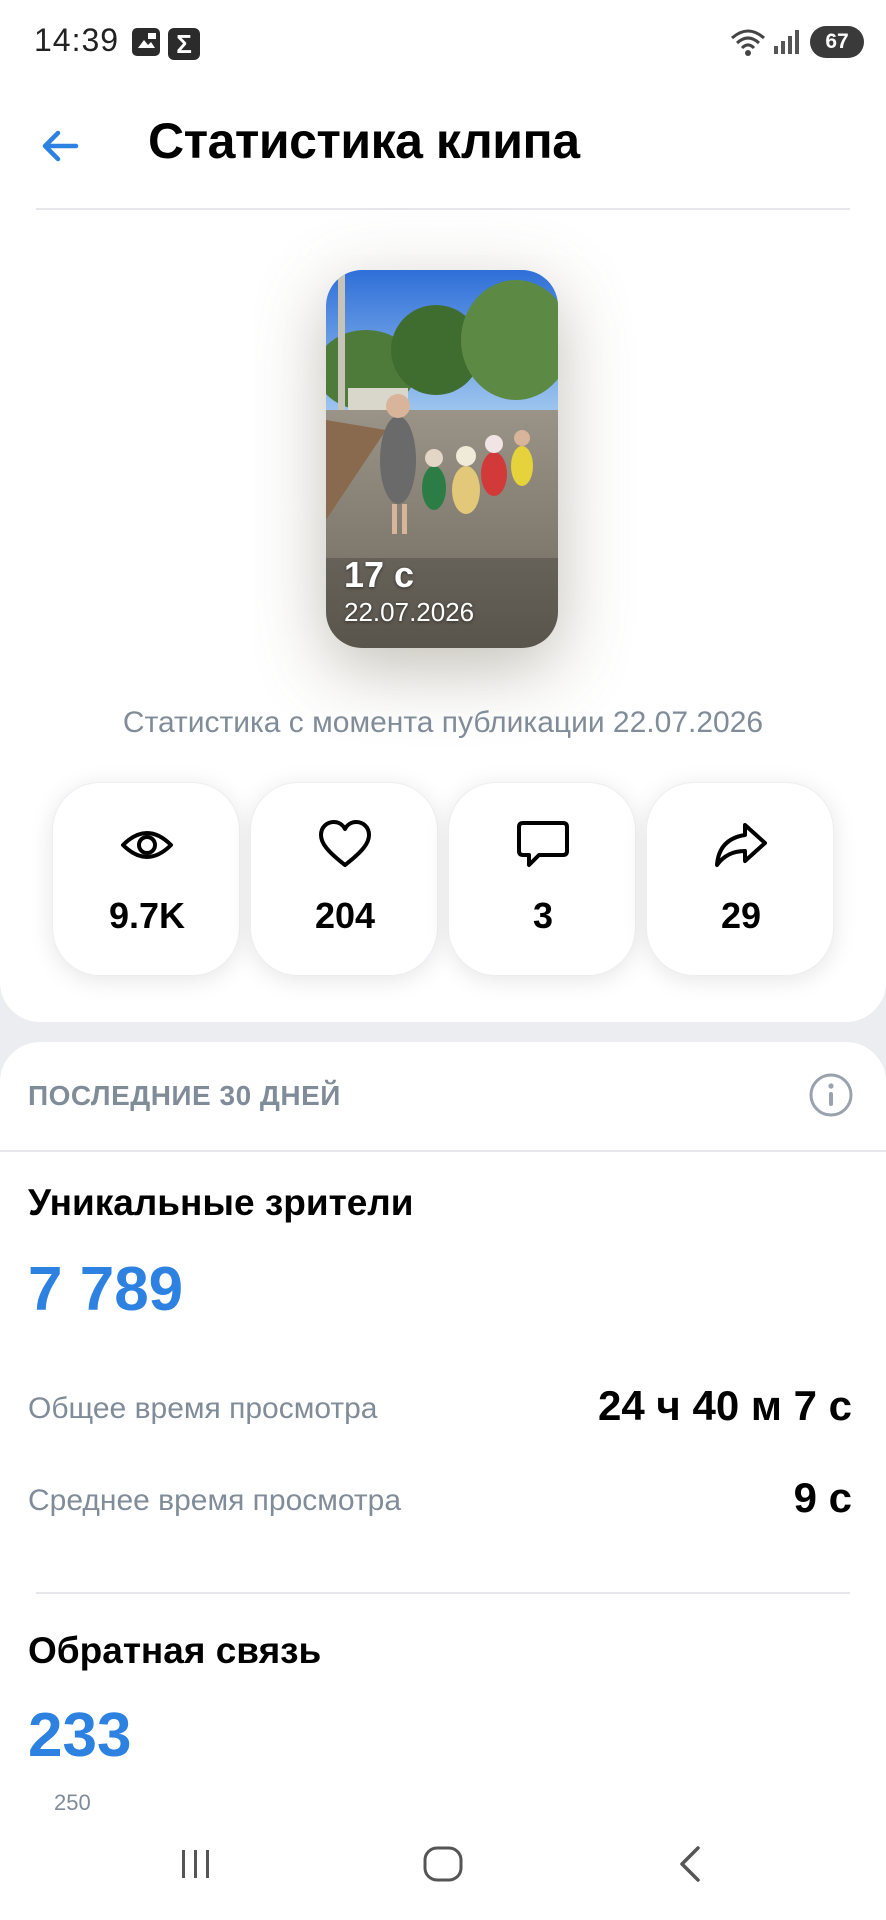  I want to click on likes-count: 204, so click(345, 915).